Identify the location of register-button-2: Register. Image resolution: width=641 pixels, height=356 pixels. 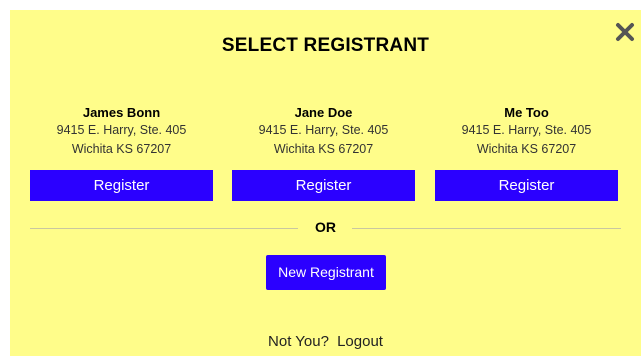
(323, 185).